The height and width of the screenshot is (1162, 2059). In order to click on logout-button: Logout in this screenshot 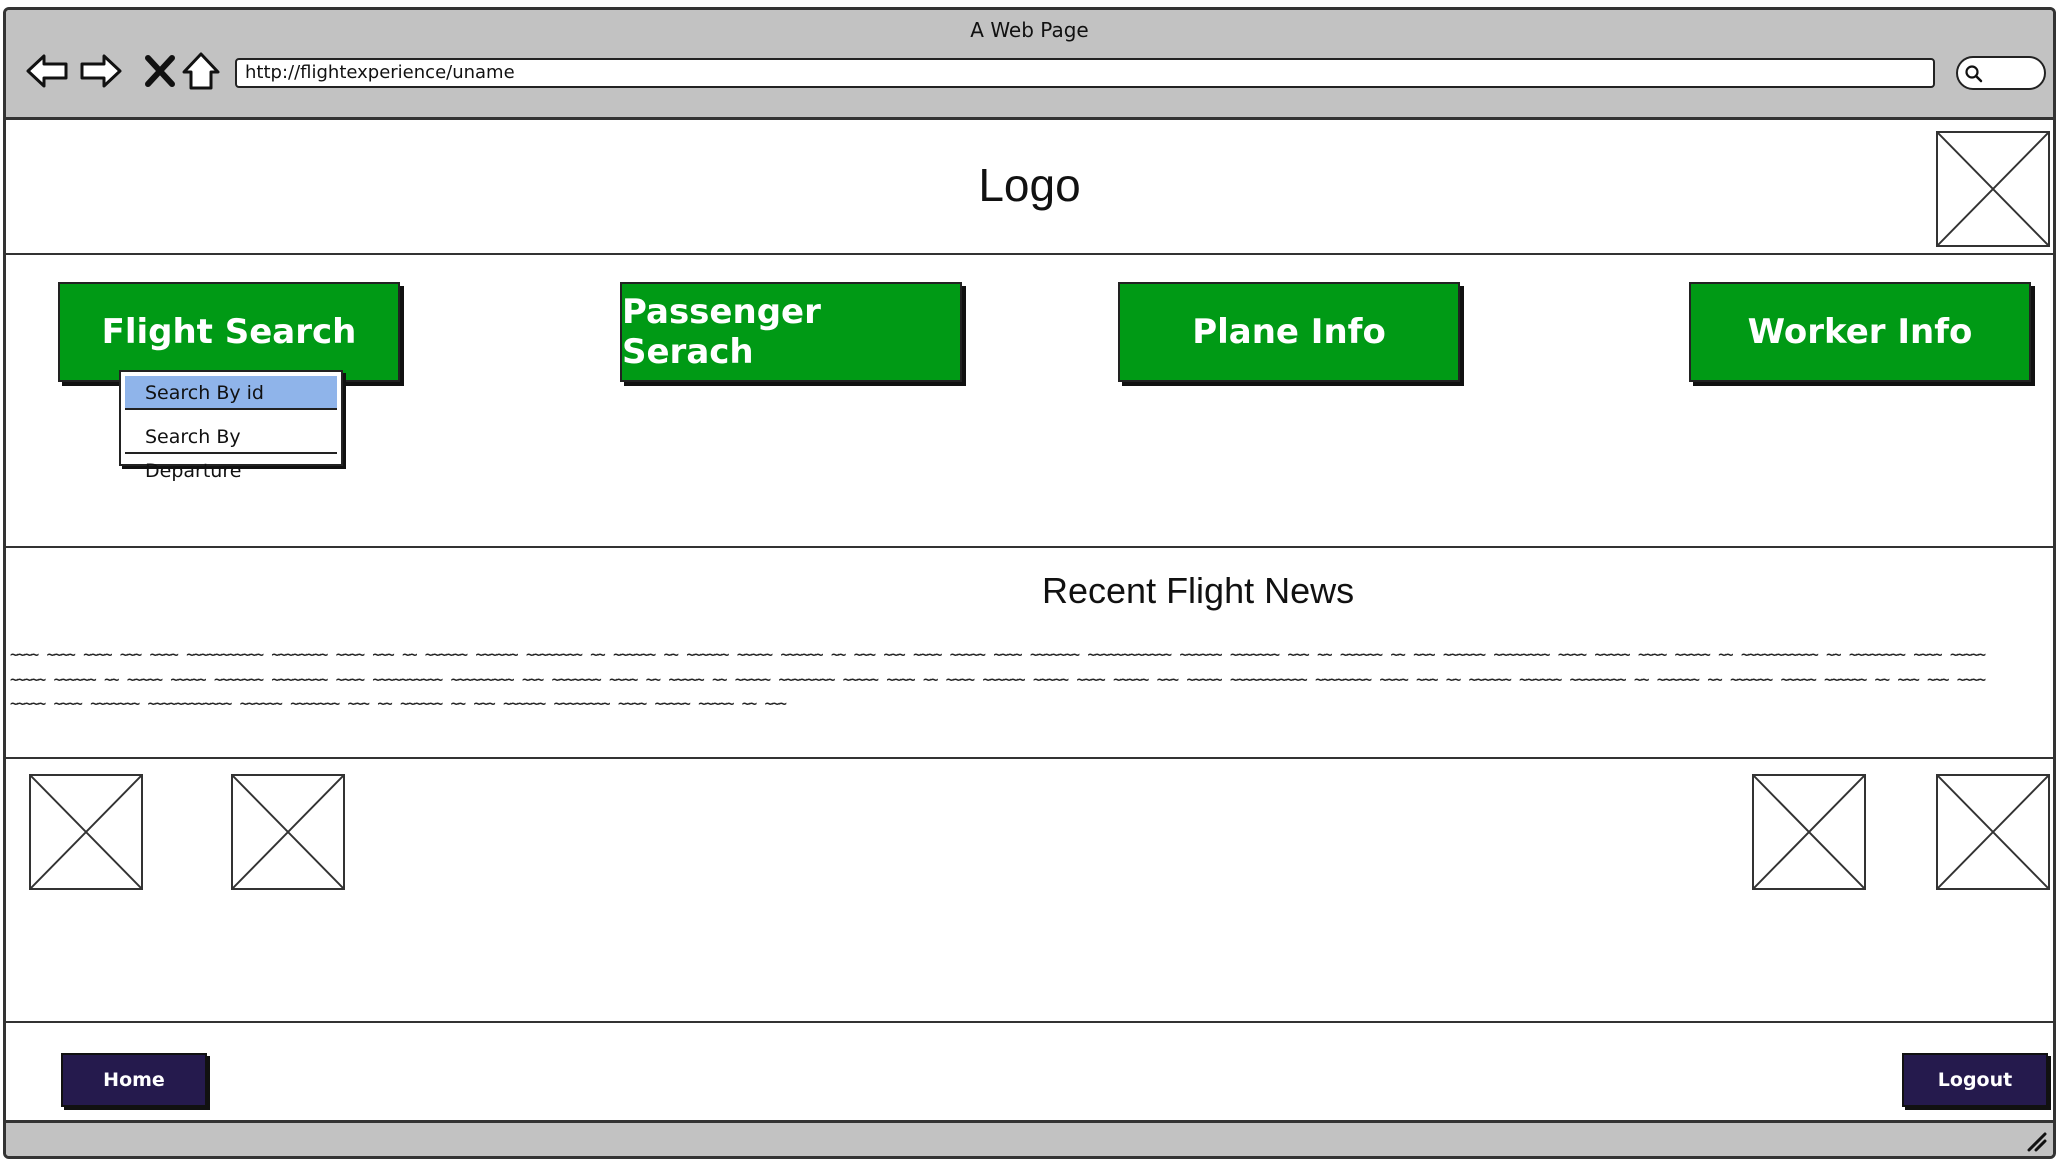, I will do `click(1975, 1080)`.